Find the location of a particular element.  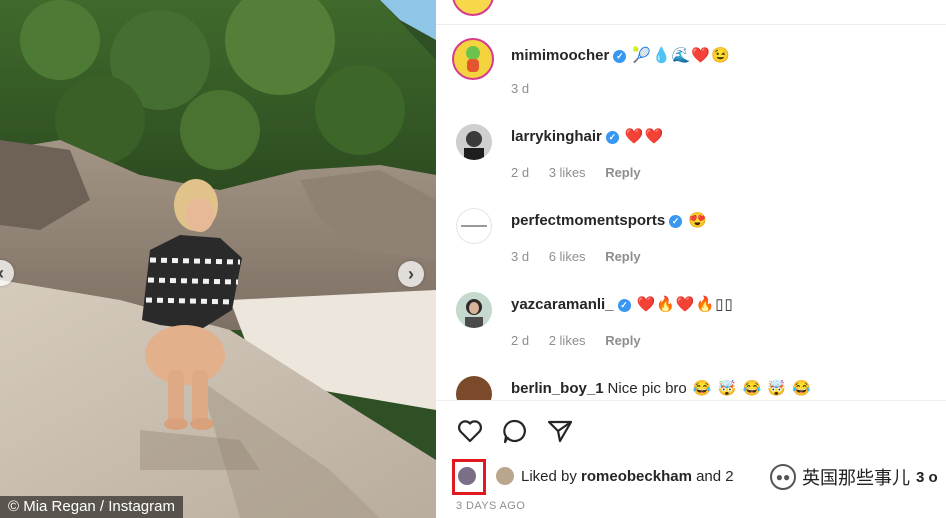

comment-emojis: ❤️❤️ is located at coordinates (644, 136).